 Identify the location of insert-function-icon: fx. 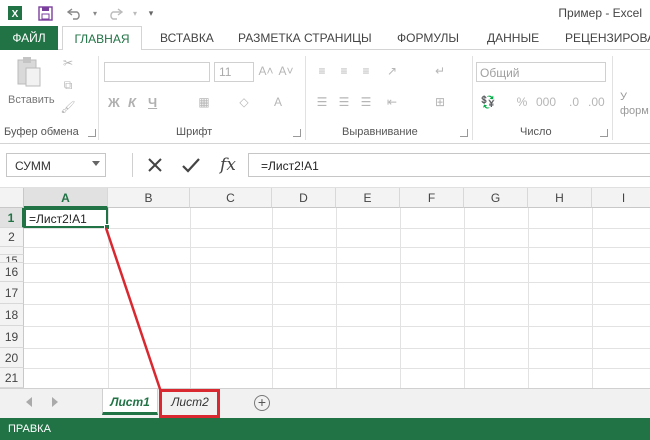
(228, 165).